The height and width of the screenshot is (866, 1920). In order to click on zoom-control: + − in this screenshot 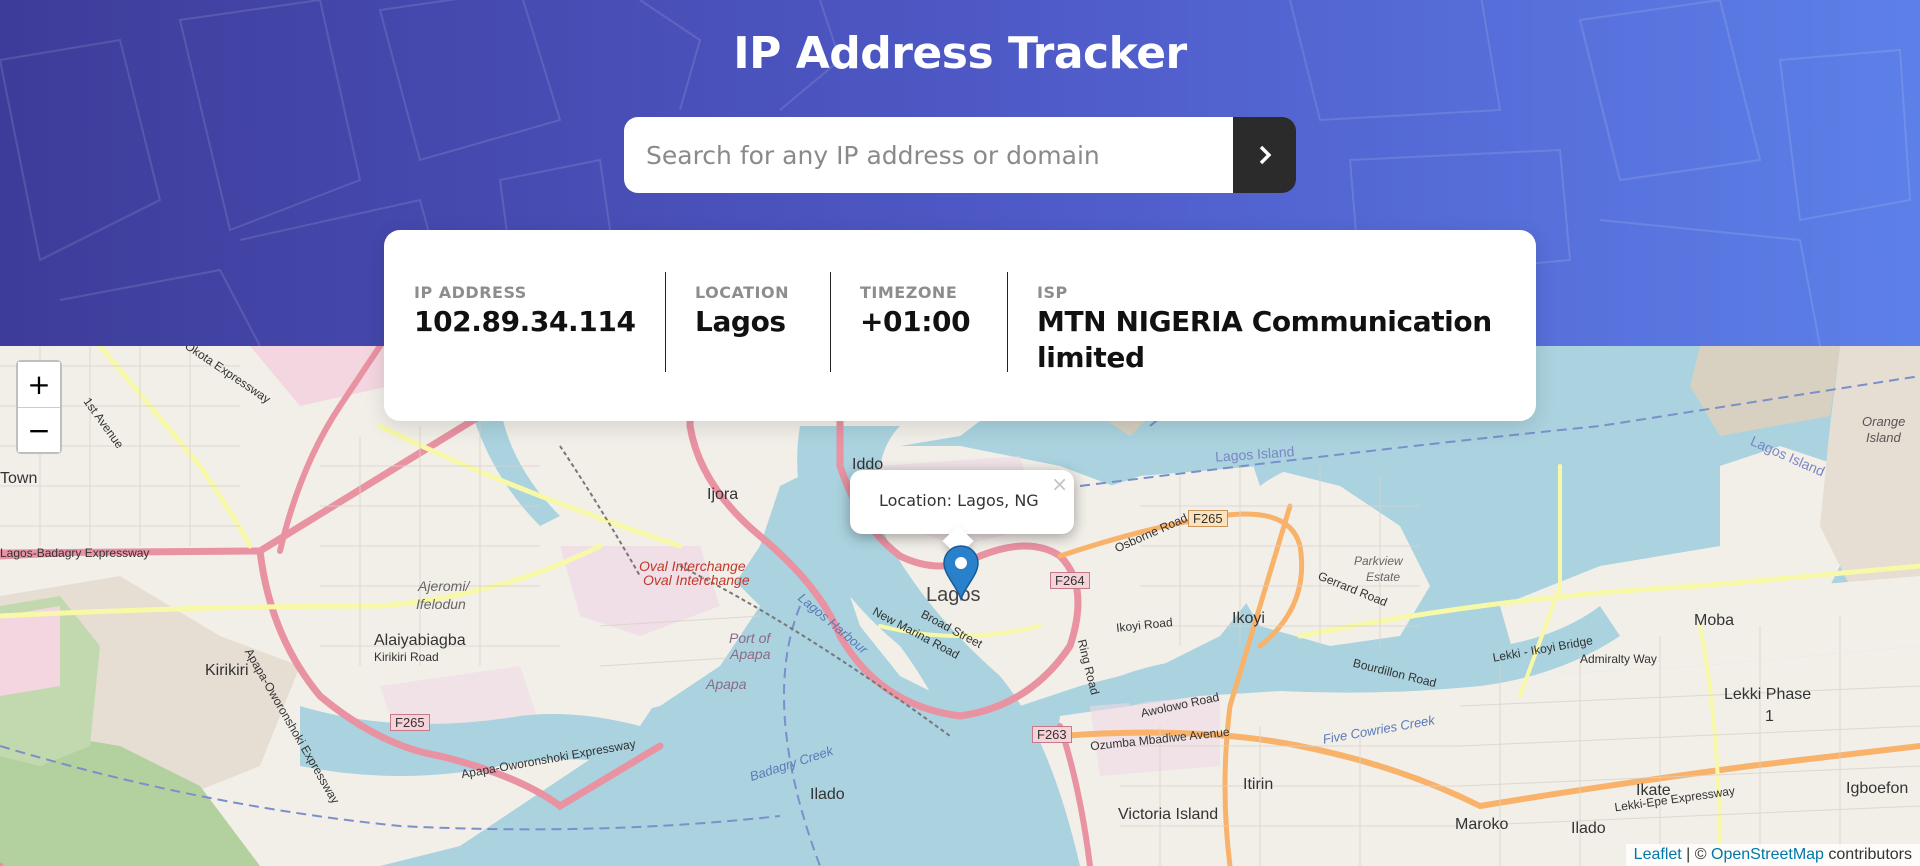, I will do `click(39, 407)`.